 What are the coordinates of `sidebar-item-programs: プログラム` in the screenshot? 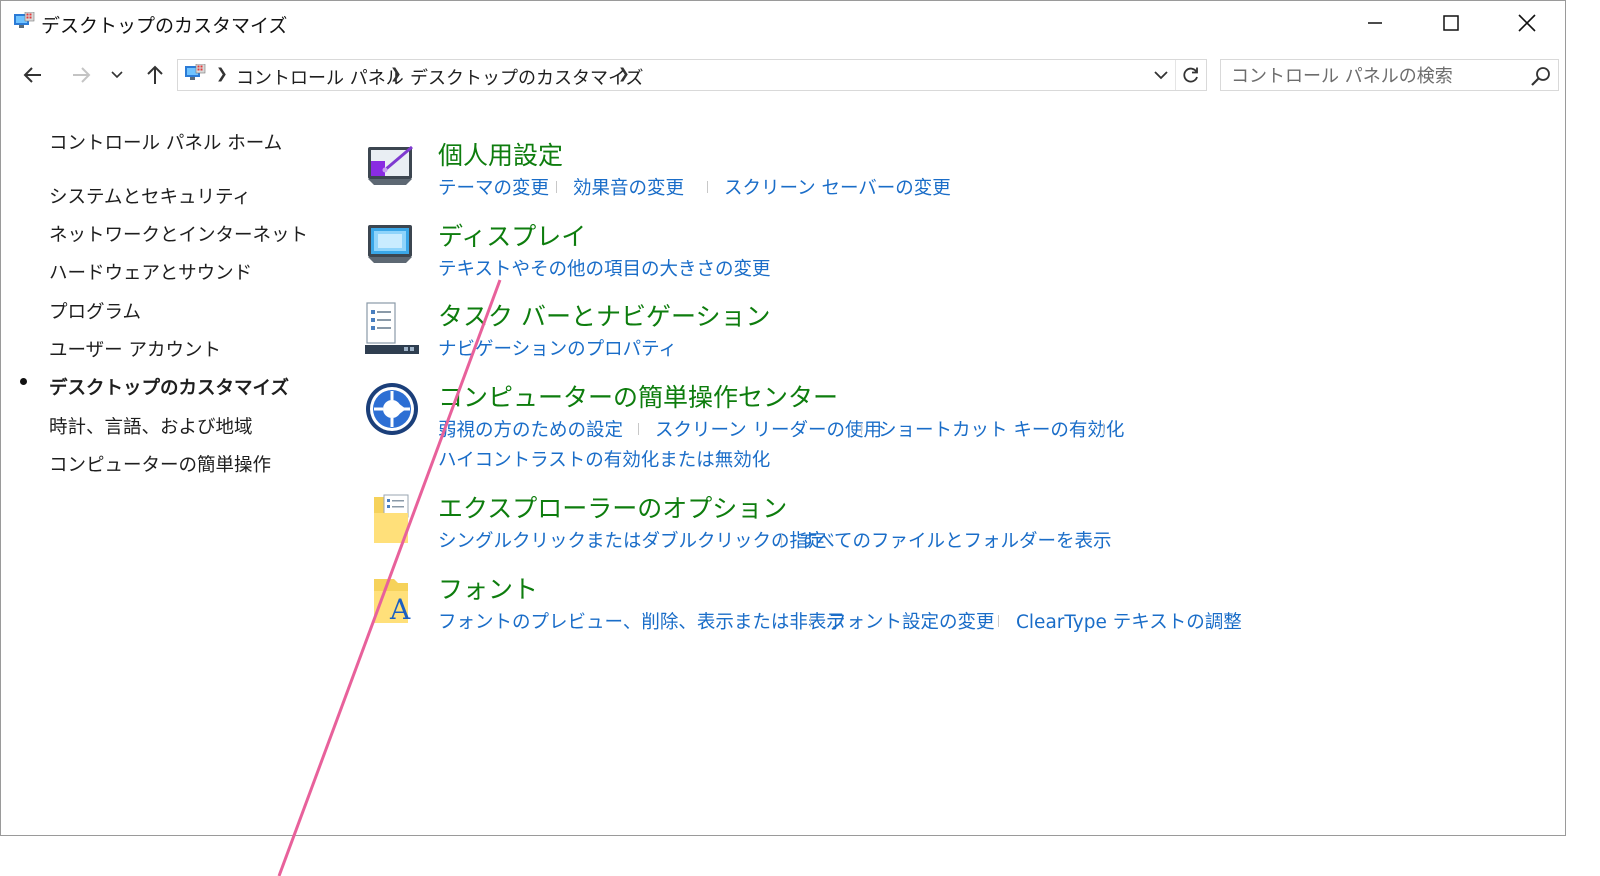 It's located at (95, 311).